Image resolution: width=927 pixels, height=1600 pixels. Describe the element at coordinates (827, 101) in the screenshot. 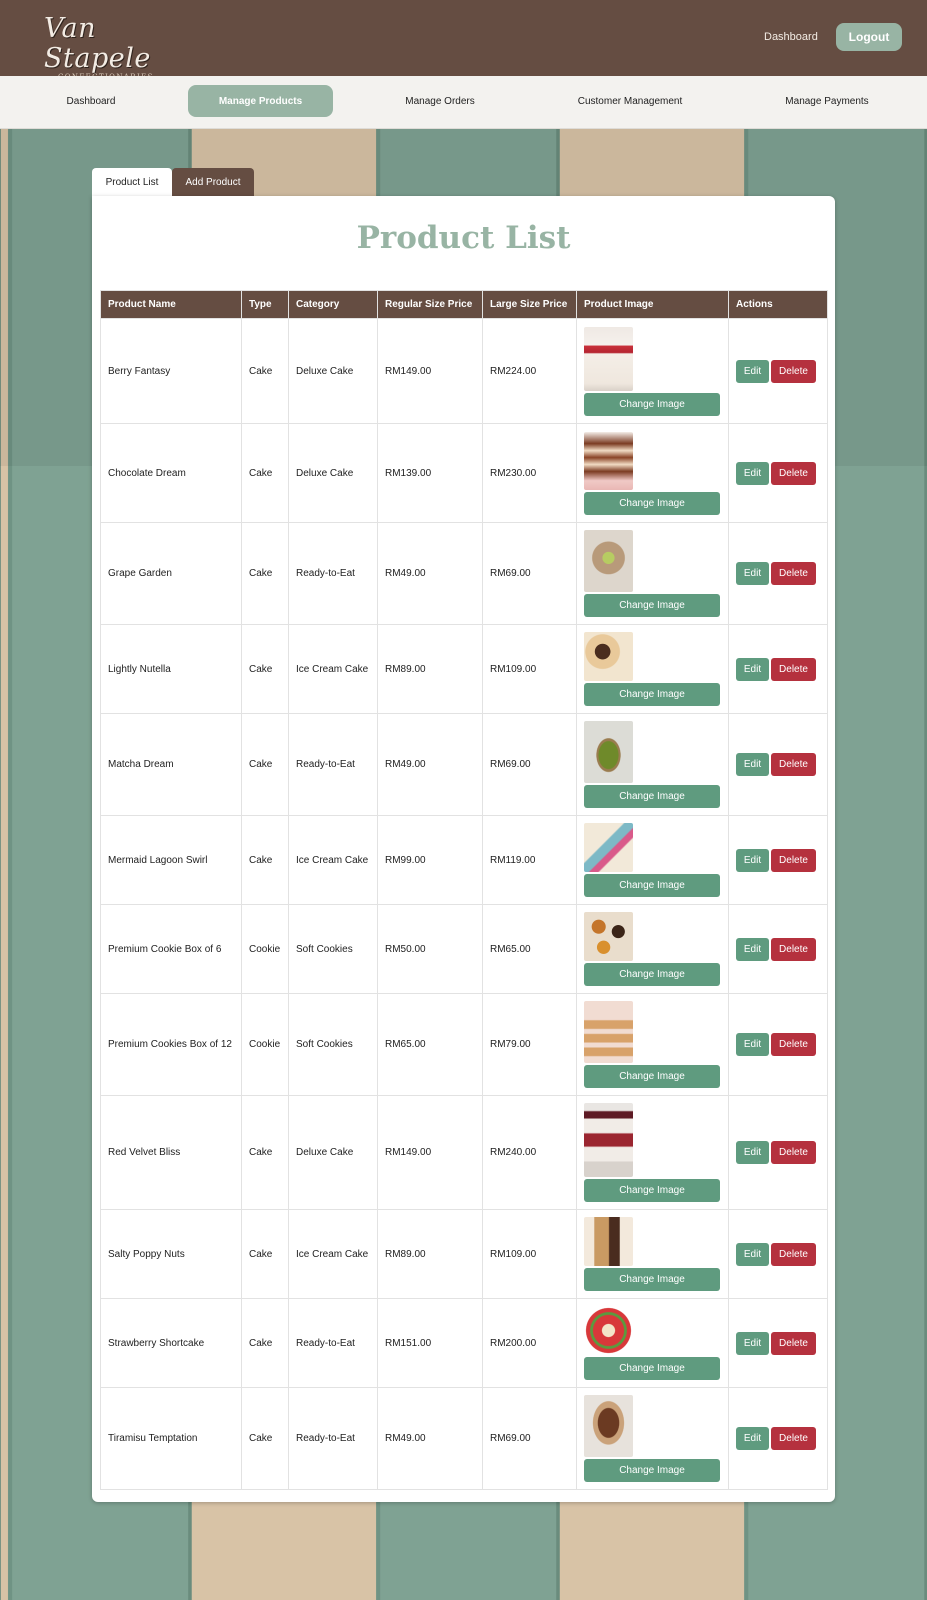

I see `nav-manage-payments: Manage Payments` at that location.